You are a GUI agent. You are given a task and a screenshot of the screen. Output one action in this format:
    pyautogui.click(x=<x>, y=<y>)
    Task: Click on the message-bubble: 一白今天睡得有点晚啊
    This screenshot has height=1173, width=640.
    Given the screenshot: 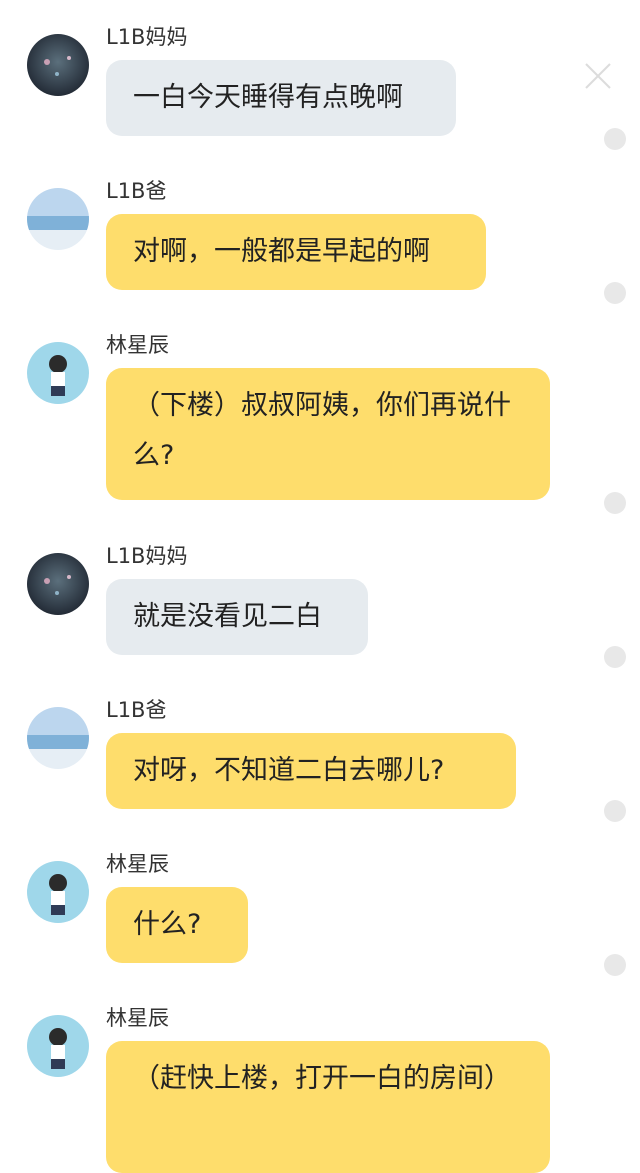 What is the action you would take?
    pyautogui.click(x=281, y=98)
    